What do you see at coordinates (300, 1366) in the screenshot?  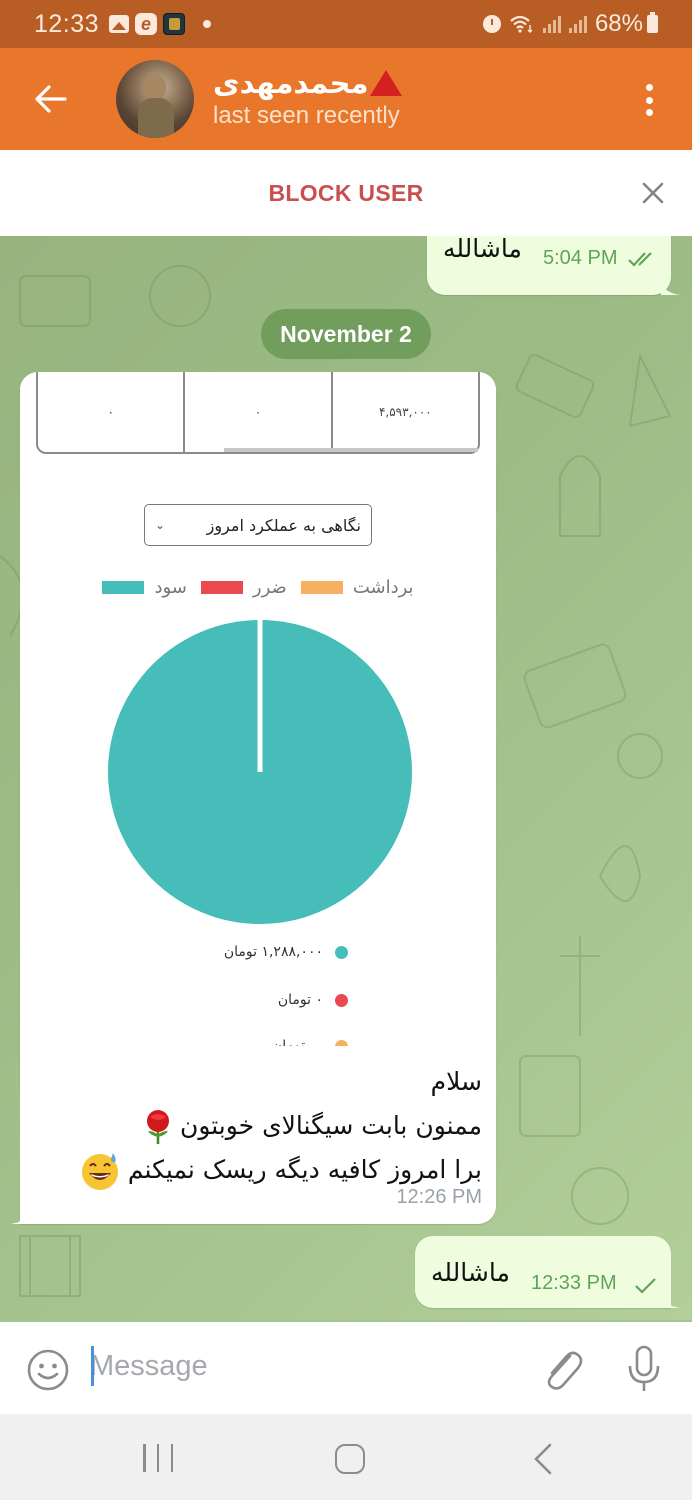 I see `message-input` at bounding box center [300, 1366].